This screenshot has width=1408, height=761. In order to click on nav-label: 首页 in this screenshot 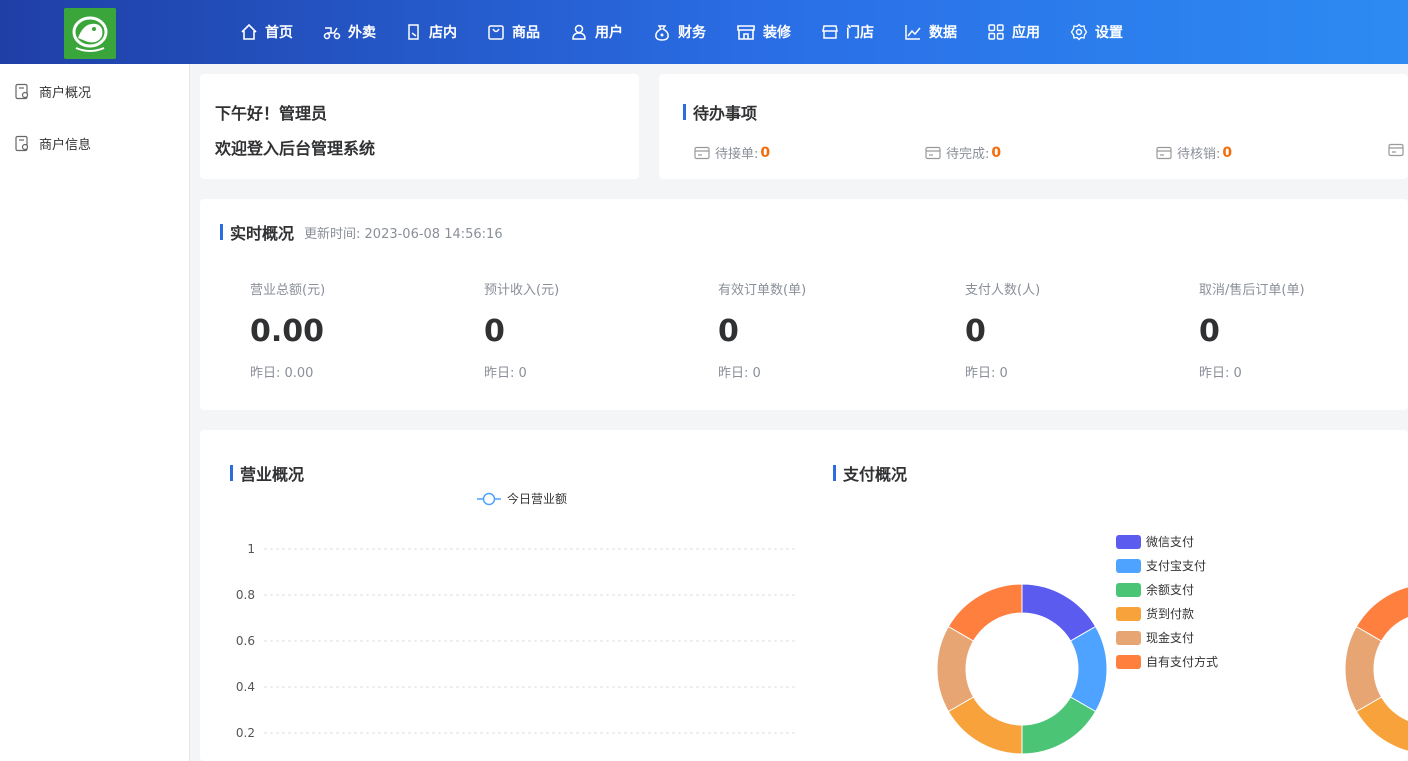, I will do `click(279, 33)`.